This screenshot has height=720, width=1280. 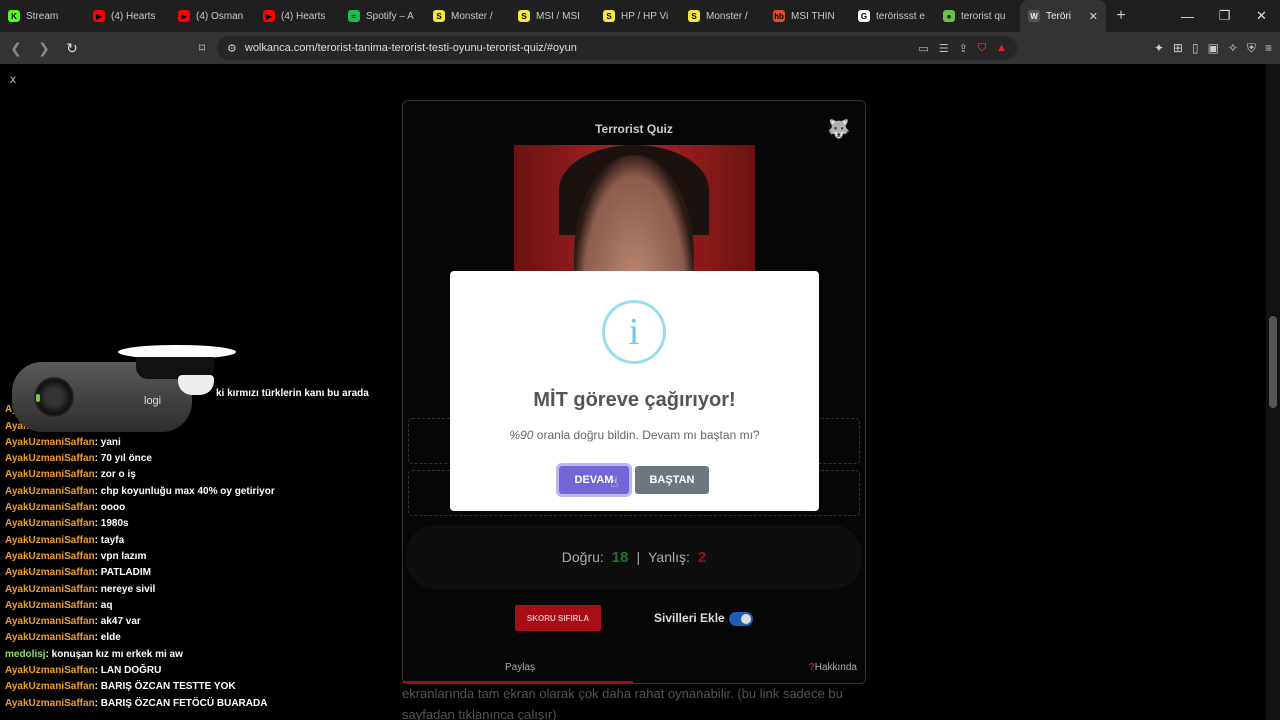 I want to click on chat-message: AyakUzmaniSaffan: LAN DOĞRU, so click(x=205, y=673).